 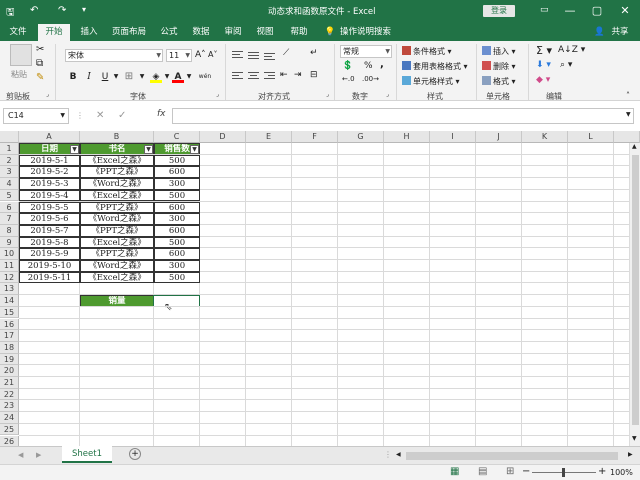 I want to click on row-header-15: 15, so click(x=9, y=312).